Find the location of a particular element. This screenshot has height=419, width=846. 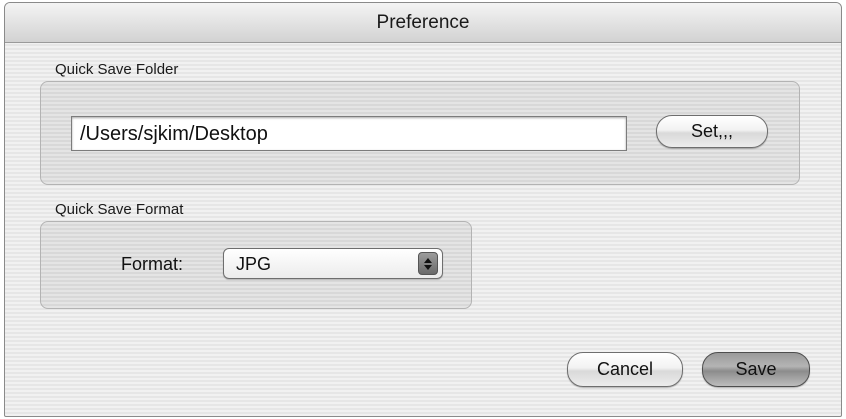

cancel-button: Cancel is located at coordinates (625, 369).